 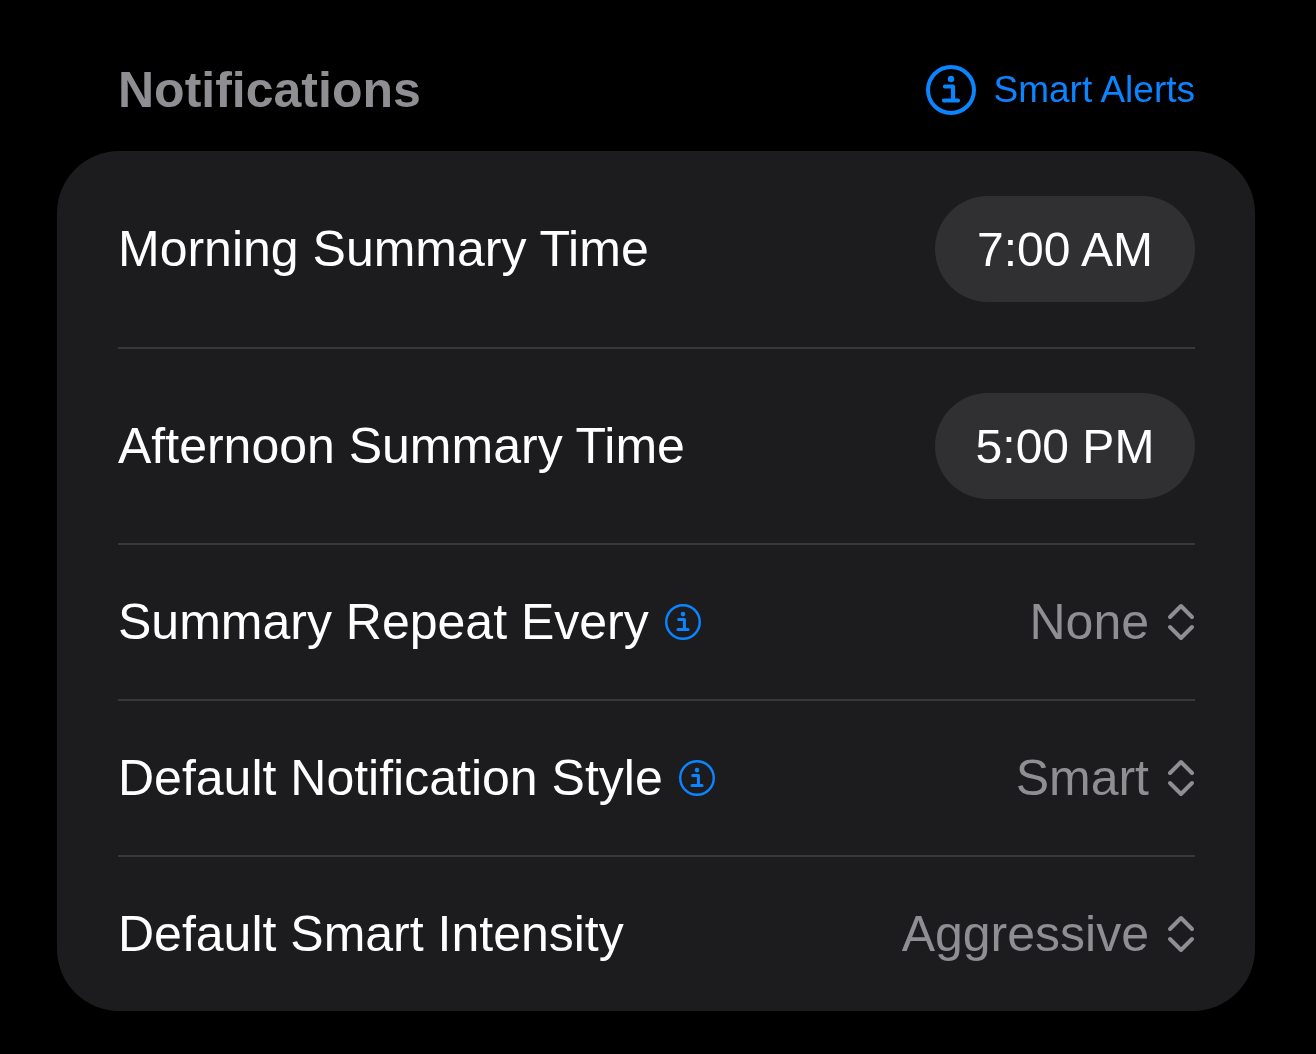 What do you see at coordinates (1048, 934) in the screenshot?
I see `popup-menu-button: Aggressive` at bounding box center [1048, 934].